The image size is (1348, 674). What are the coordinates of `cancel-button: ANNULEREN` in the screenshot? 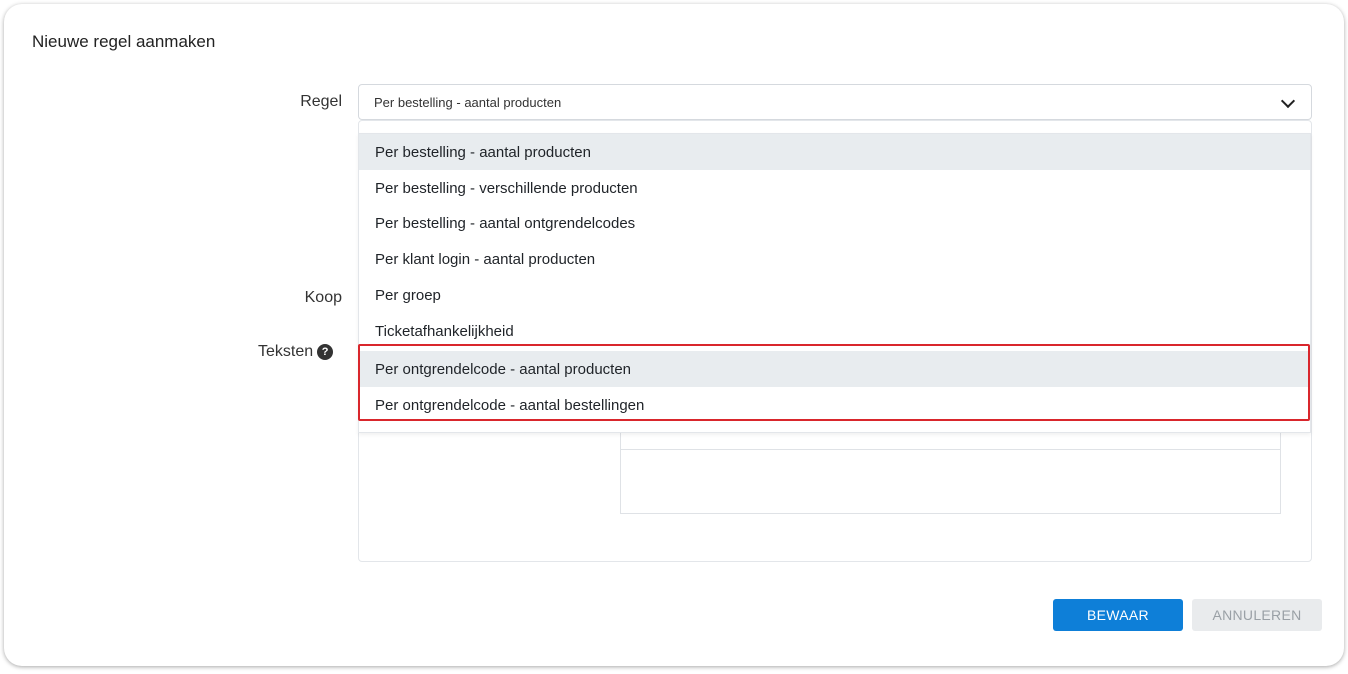 It's located at (1257, 615).